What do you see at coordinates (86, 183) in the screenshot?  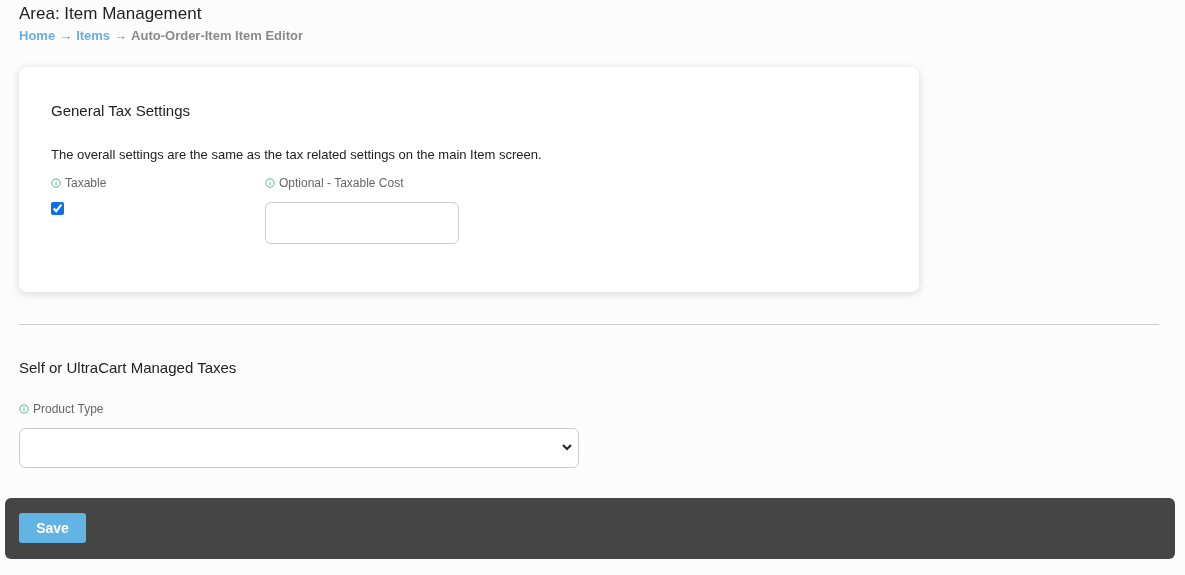 I see `taxable-label: Taxable` at bounding box center [86, 183].